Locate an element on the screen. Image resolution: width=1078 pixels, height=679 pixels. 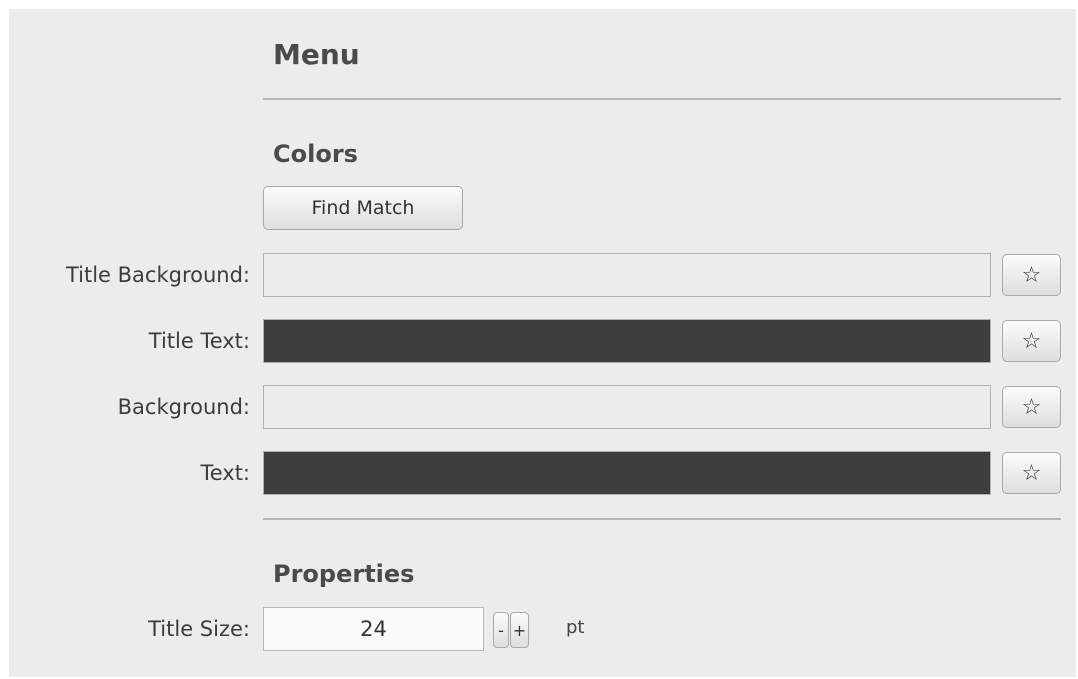
title-size-input: 24 is located at coordinates (373, 629).